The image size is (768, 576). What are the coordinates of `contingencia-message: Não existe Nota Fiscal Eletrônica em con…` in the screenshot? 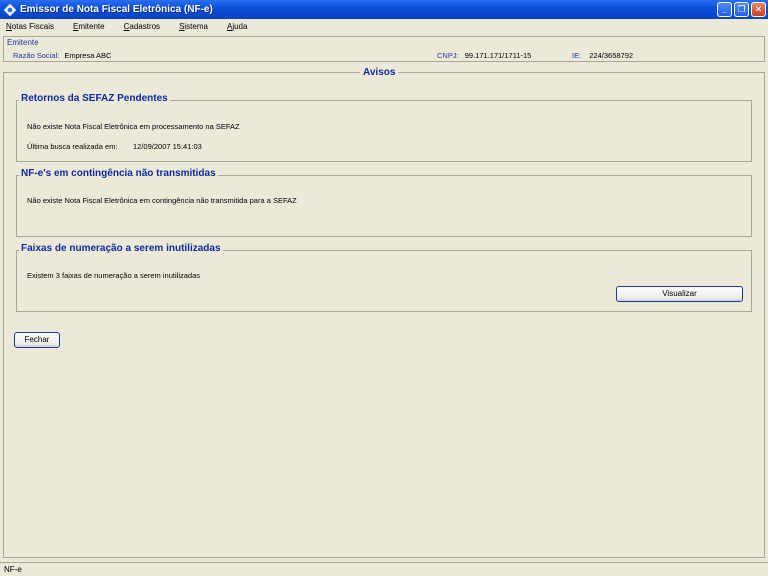 It's located at (162, 200).